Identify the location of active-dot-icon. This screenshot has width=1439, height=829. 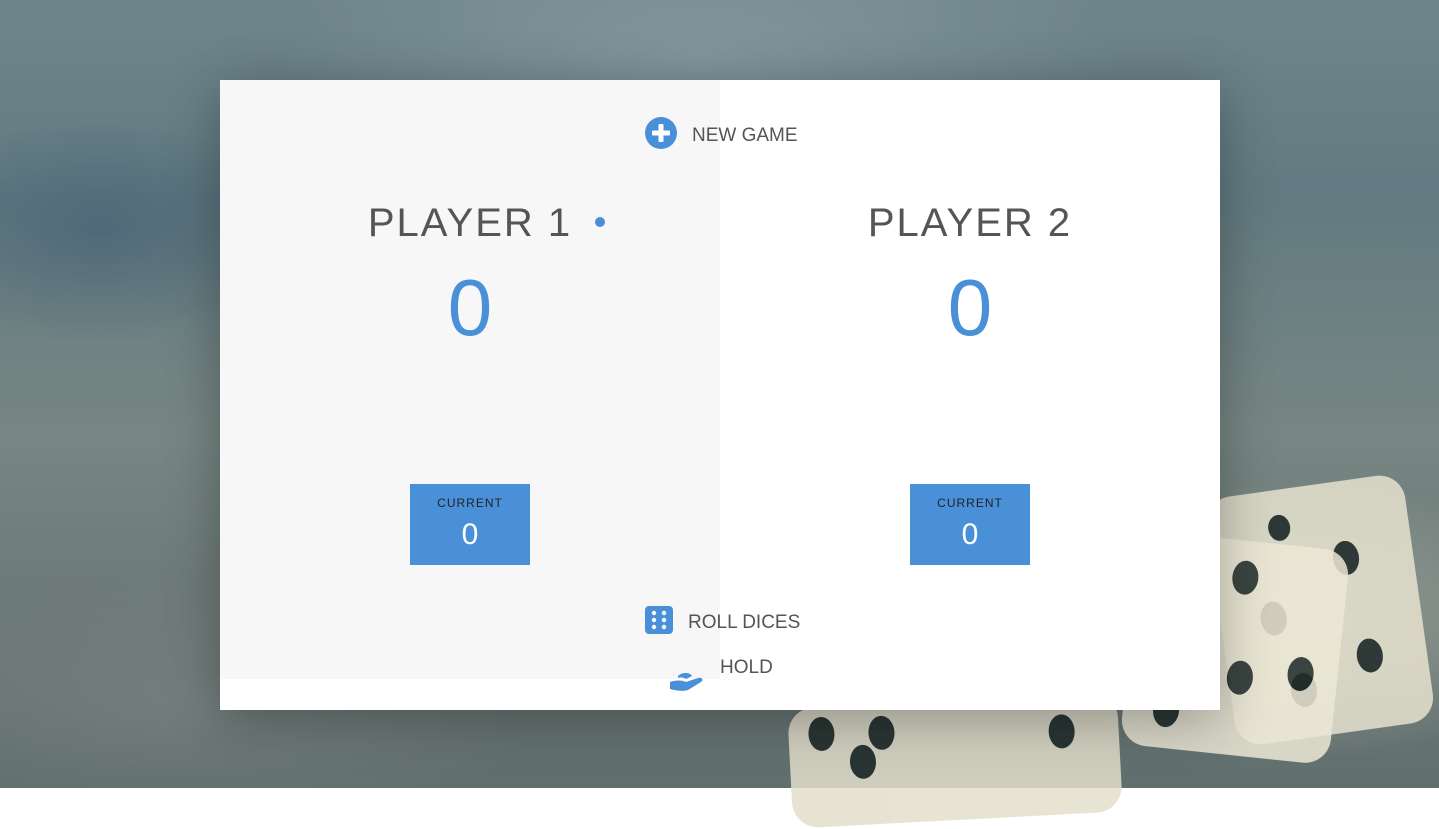
(600, 222).